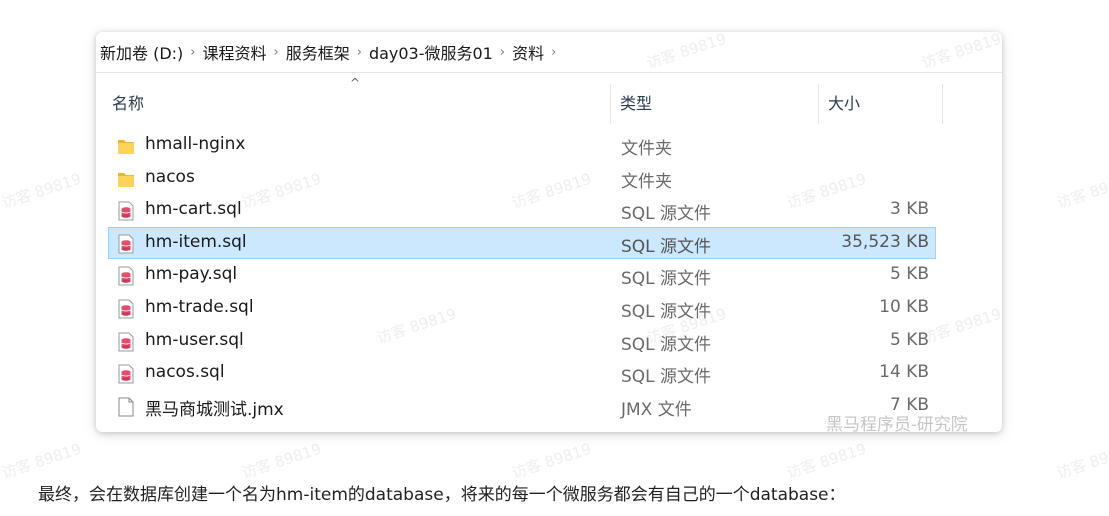 The width and height of the screenshot is (1109, 516). What do you see at coordinates (196, 241) in the screenshot?
I see `file-name: hm-item.sql` at bounding box center [196, 241].